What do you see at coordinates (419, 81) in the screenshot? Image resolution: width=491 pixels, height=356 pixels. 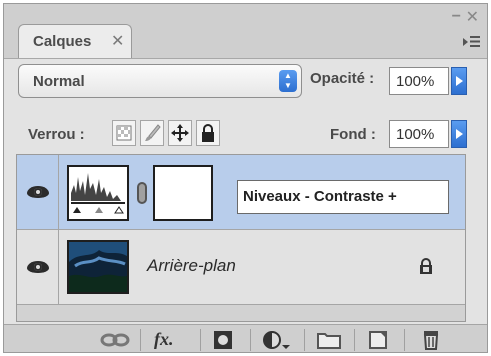 I see `opacity-input: 100%` at bounding box center [419, 81].